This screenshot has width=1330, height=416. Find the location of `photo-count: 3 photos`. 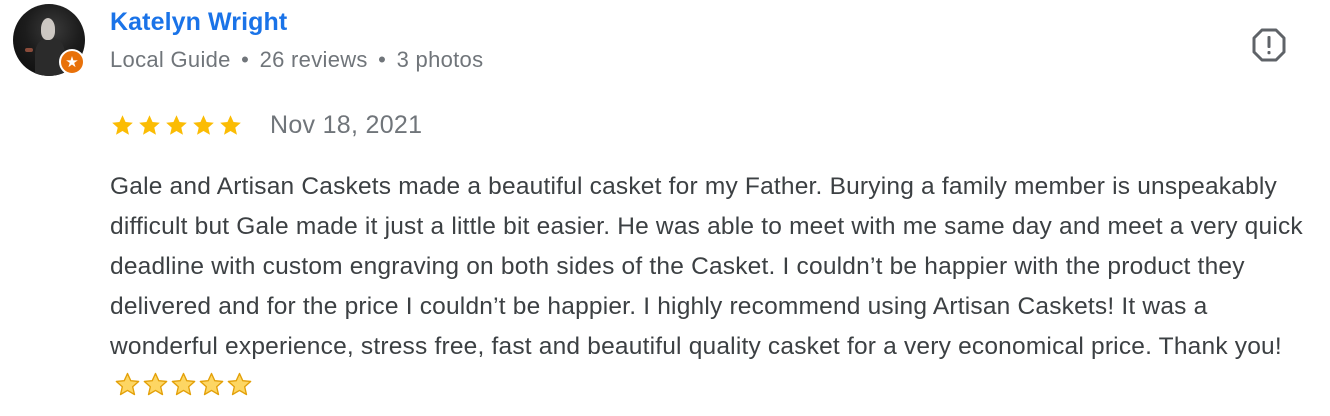

photo-count: 3 photos is located at coordinates (440, 59).